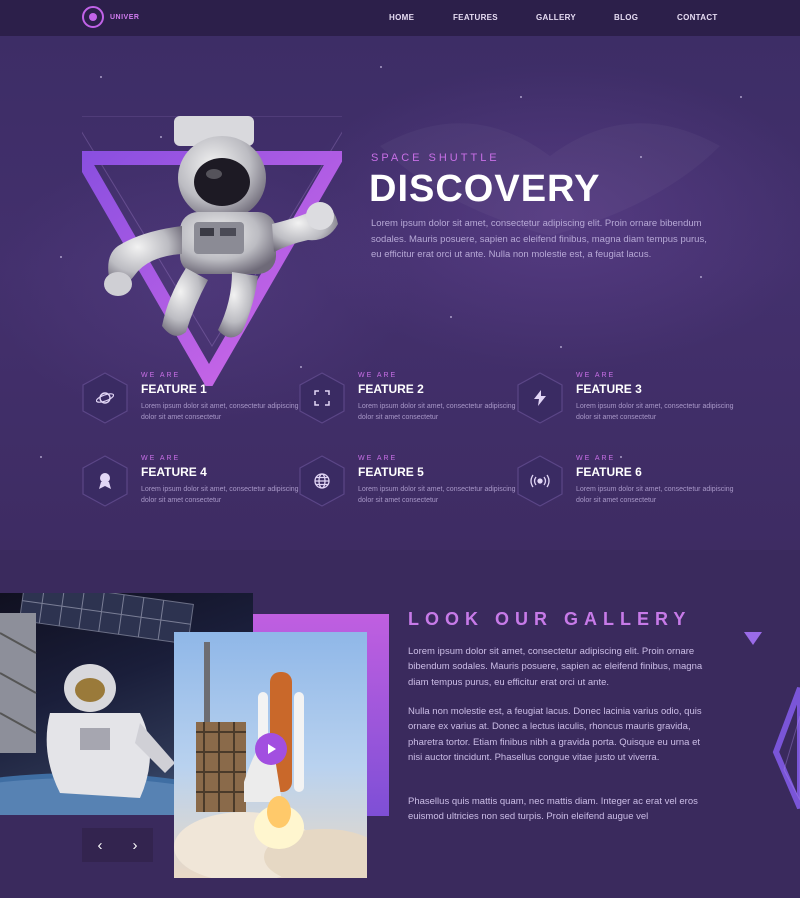  What do you see at coordinates (540, 398) in the screenshot?
I see `lightning-icon` at bounding box center [540, 398].